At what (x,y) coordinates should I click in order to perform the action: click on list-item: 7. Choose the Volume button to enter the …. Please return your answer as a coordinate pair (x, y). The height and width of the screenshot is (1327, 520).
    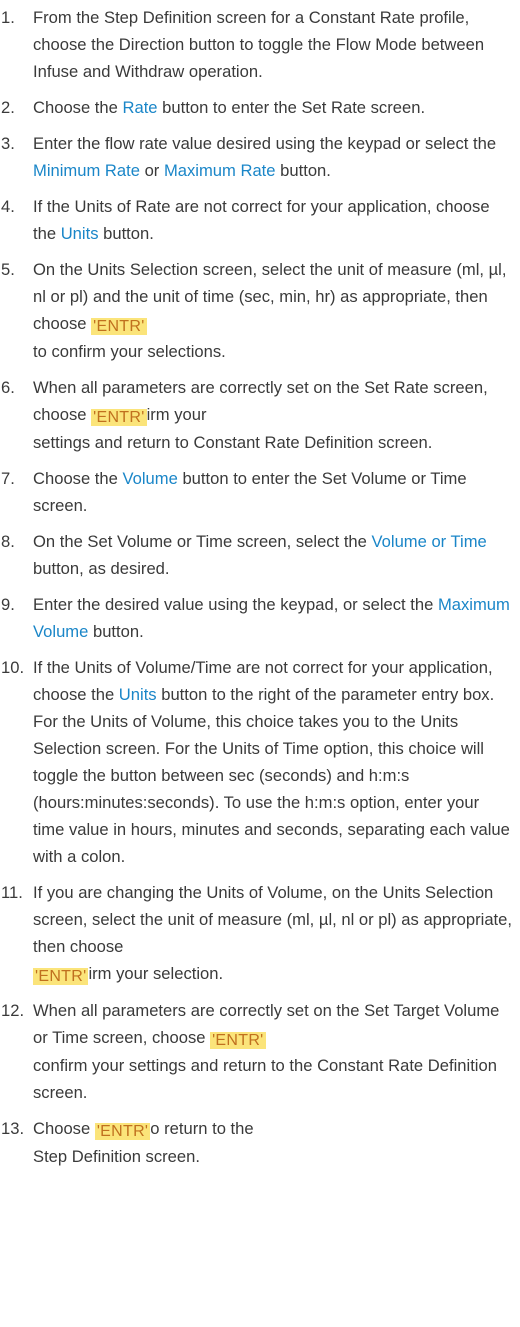
    Looking at the image, I should click on (260, 492).